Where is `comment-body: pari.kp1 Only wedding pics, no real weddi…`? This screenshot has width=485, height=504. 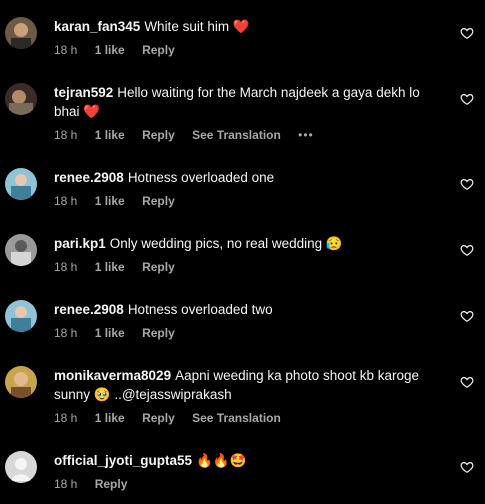 comment-body: pari.kp1 Only wedding pics, no real weddi… is located at coordinates (249, 254).